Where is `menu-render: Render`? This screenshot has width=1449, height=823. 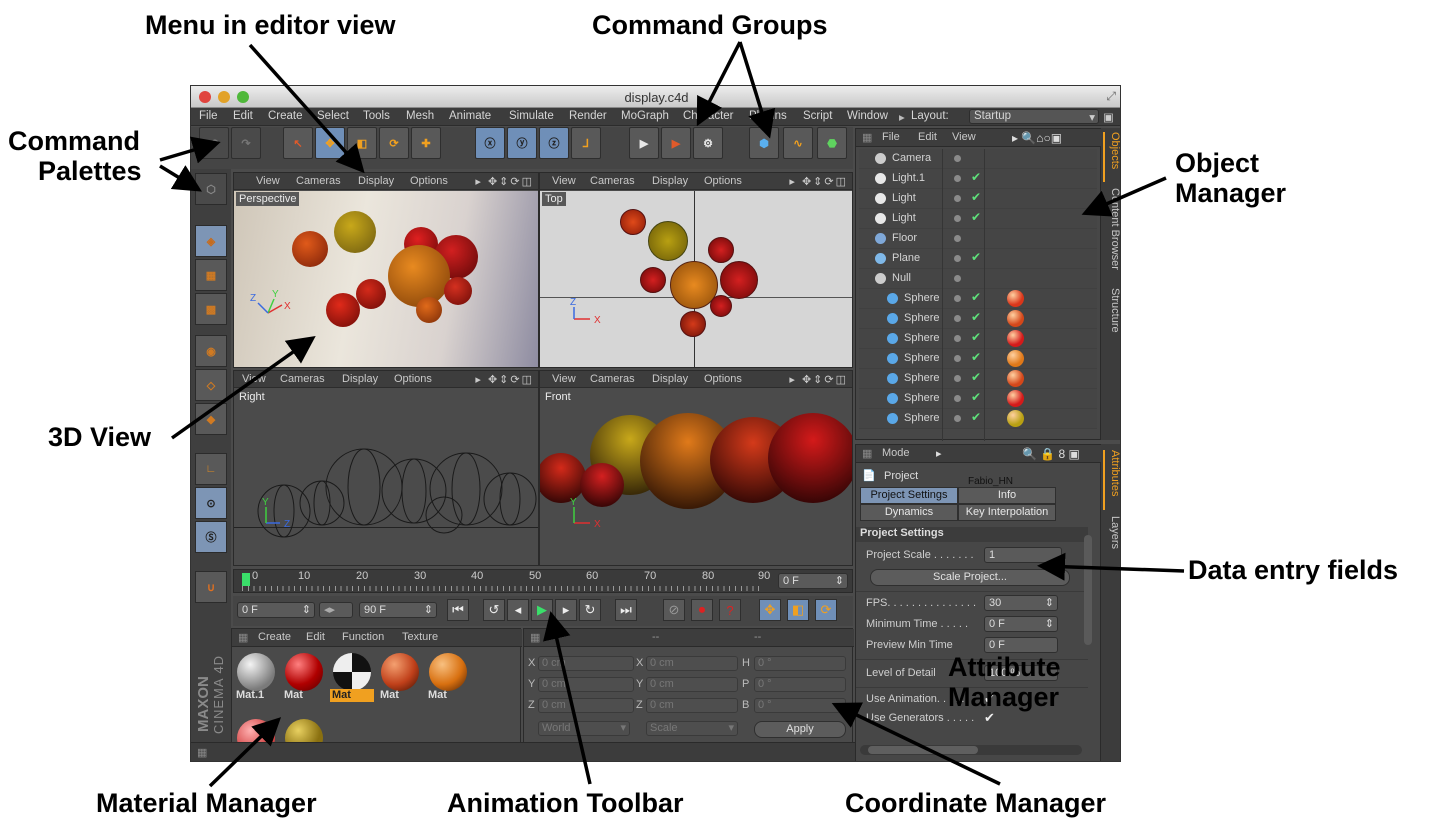
menu-render: Render is located at coordinates (588, 116).